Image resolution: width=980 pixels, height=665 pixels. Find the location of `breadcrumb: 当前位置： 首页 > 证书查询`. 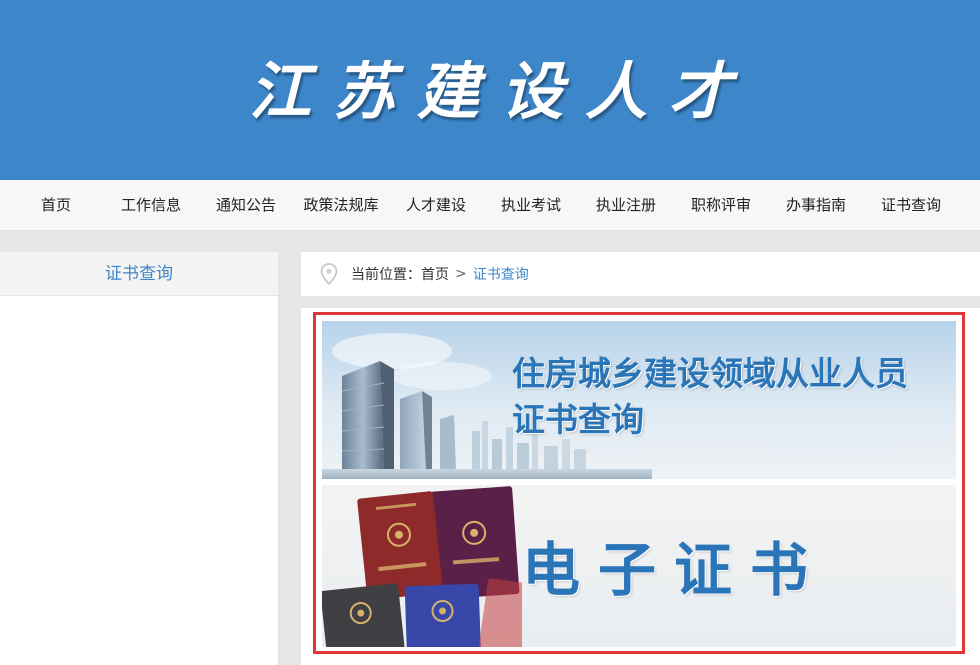

breadcrumb: 当前位置： 首页 > 证书查询 is located at coordinates (640, 274).